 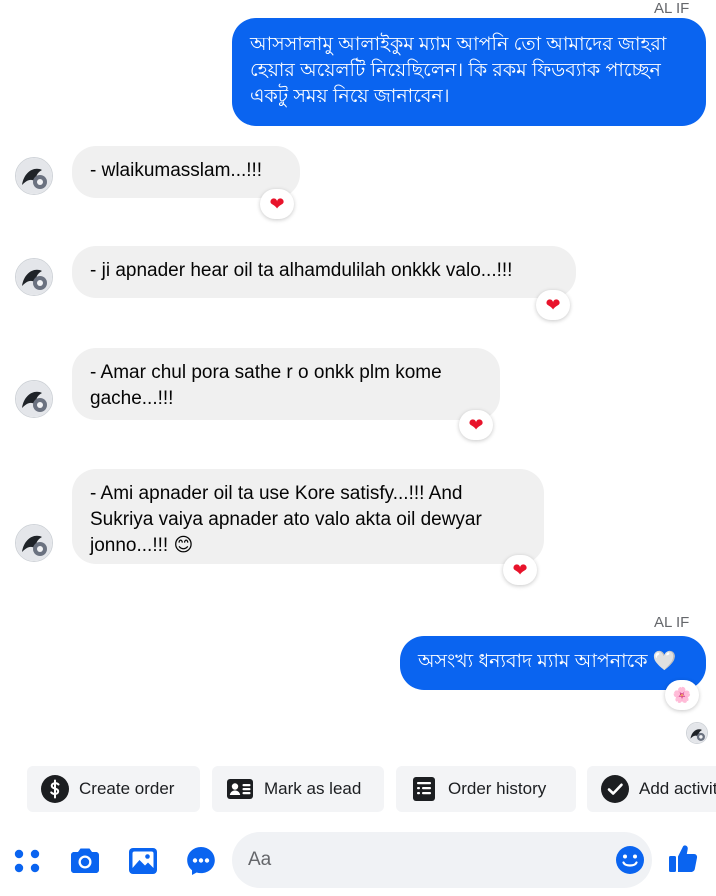 I want to click on camera-icon, so click(x=85, y=861).